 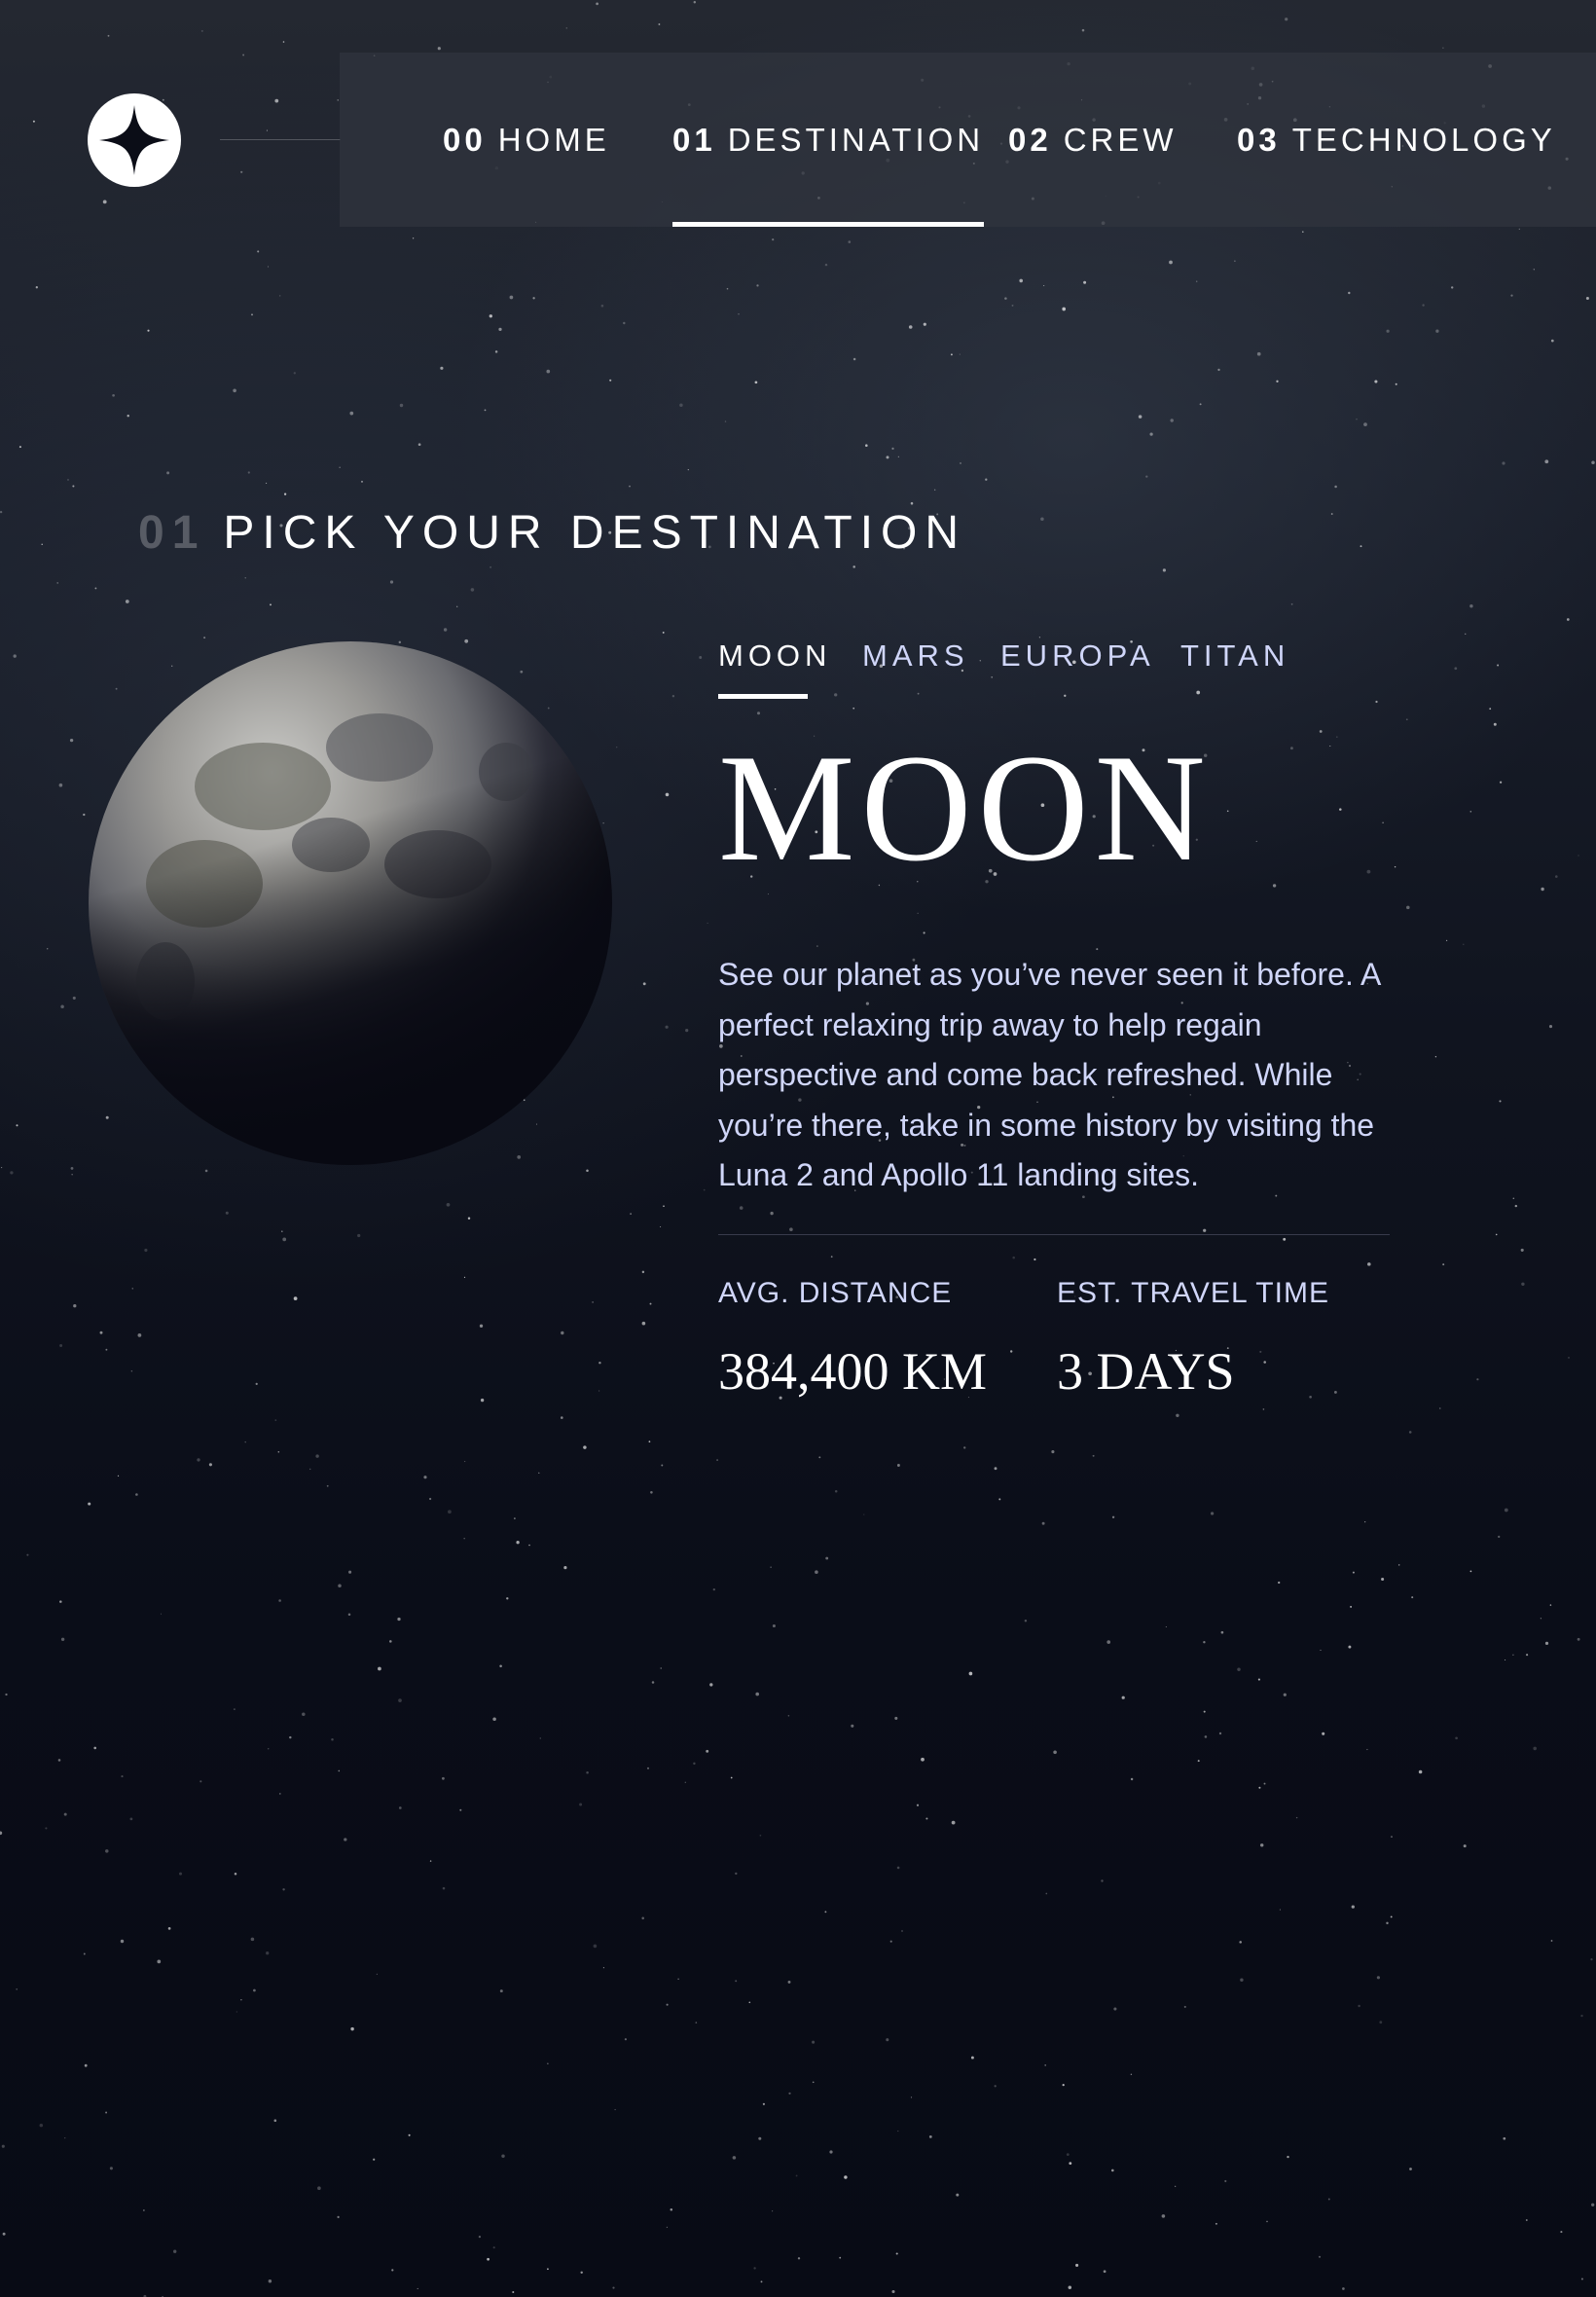 What do you see at coordinates (853, 1372) in the screenshot?
I see `distance-value: 384,400 KM` at bounding box center [853, 1372].